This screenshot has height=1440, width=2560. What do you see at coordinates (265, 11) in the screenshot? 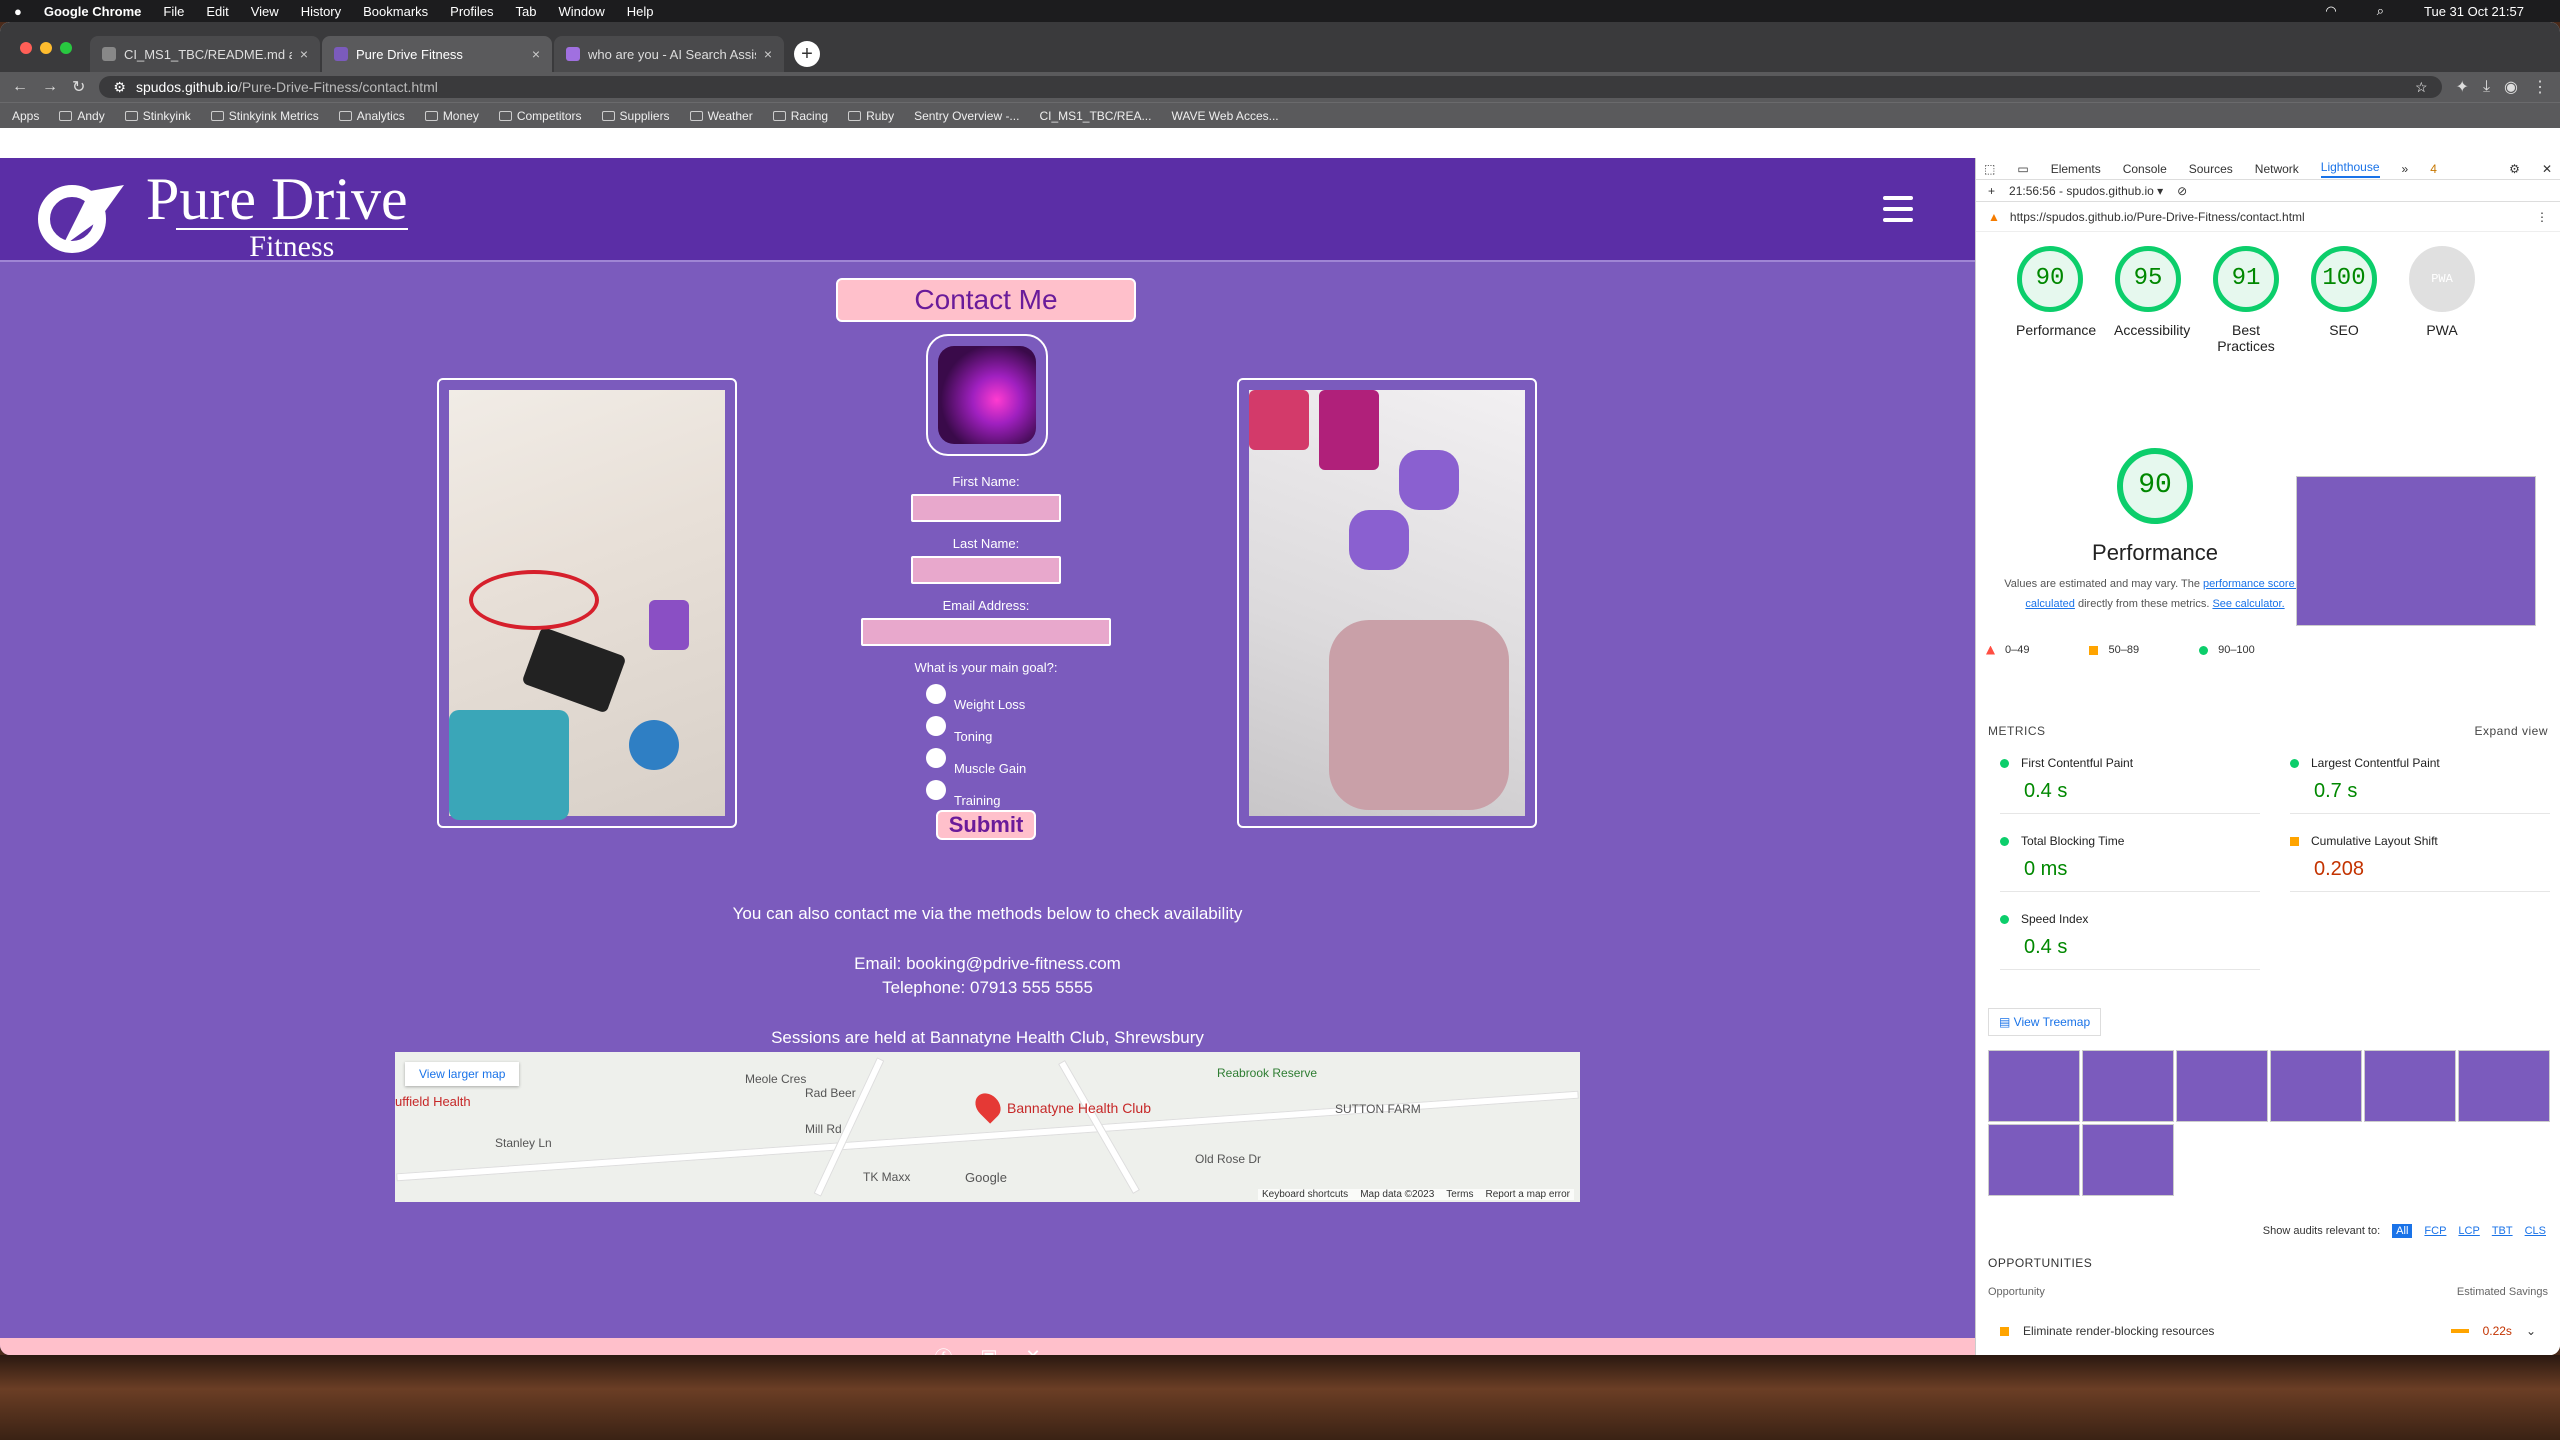
I see `menu-view: View` at bounding box center [265, 11].